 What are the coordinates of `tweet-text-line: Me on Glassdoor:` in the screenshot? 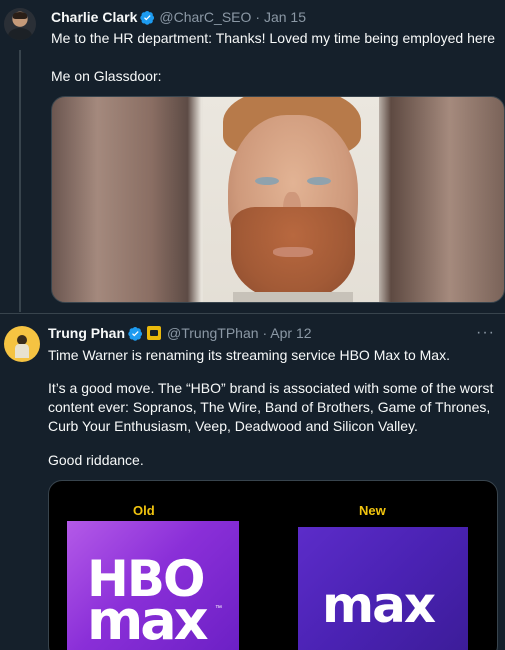 It's located at (106, 76).